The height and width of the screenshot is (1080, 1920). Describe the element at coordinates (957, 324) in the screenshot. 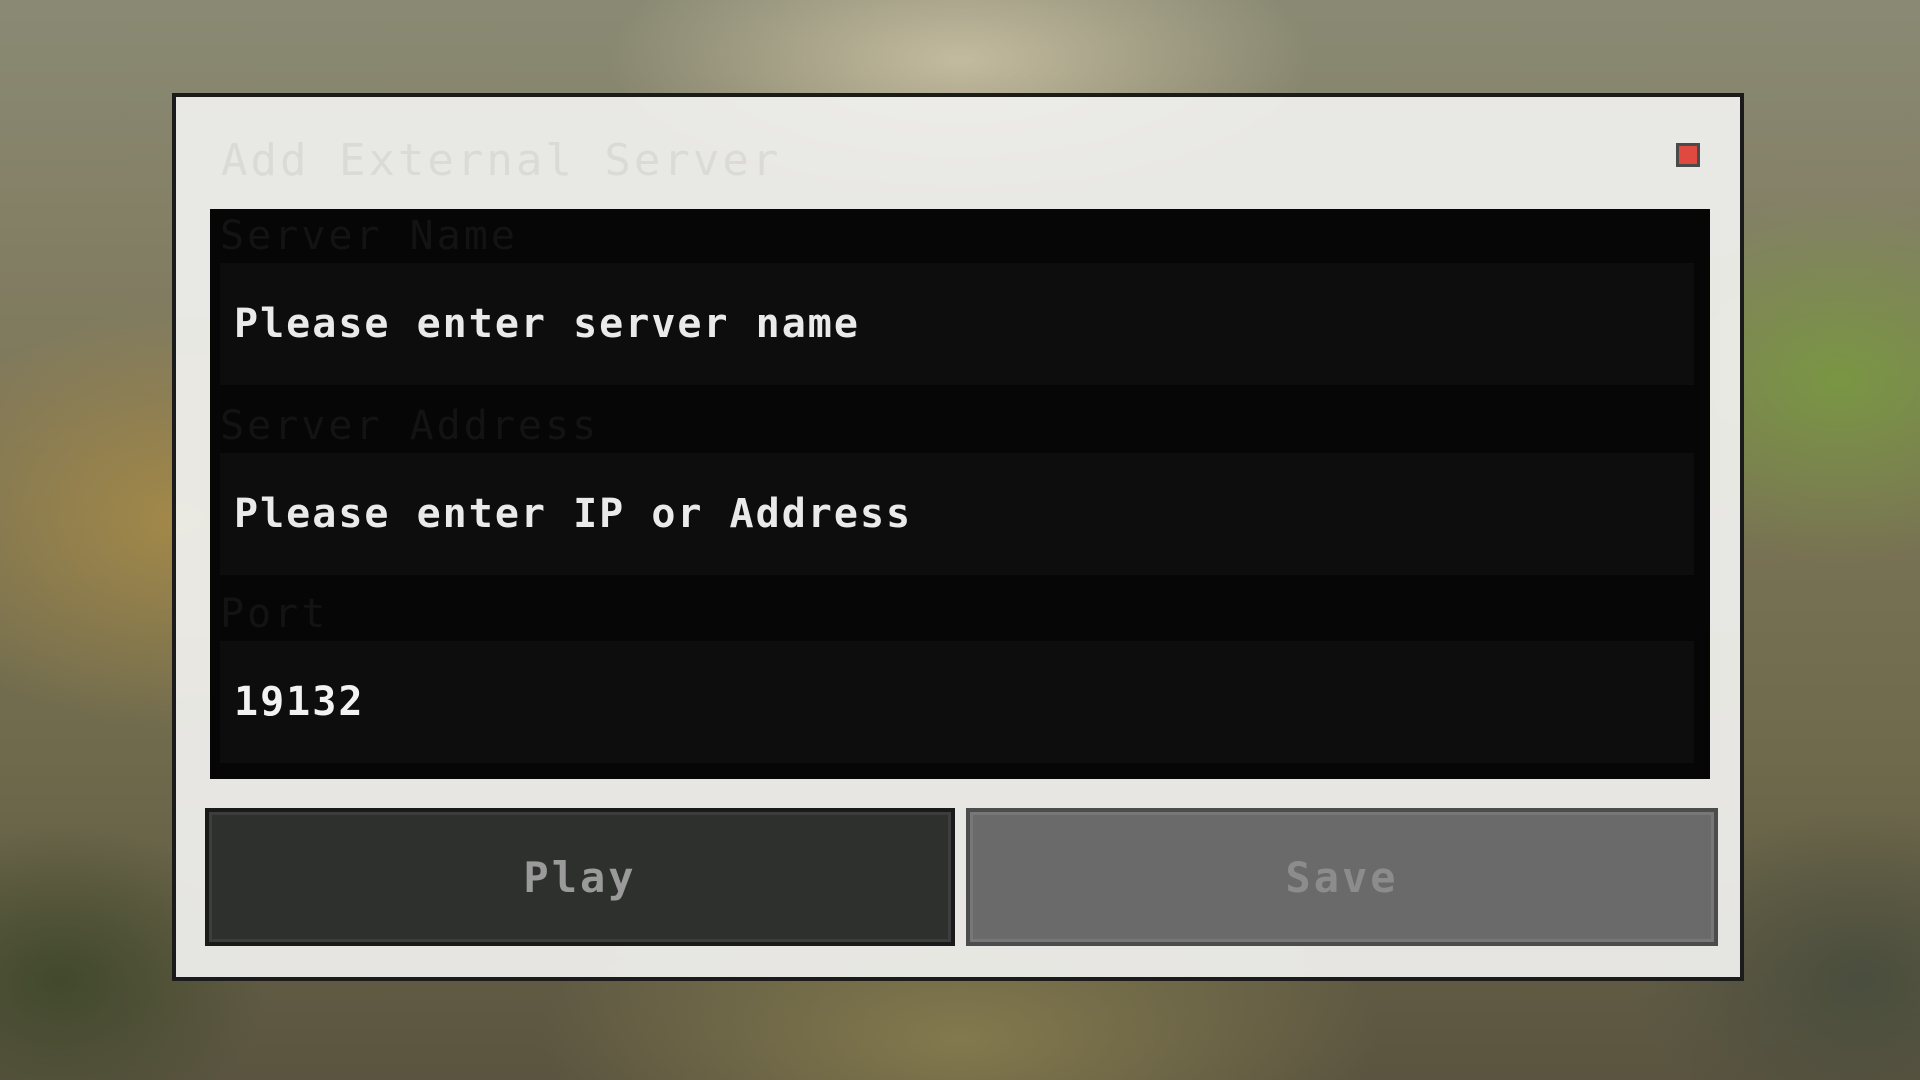

I see `server-name-input` at that location.